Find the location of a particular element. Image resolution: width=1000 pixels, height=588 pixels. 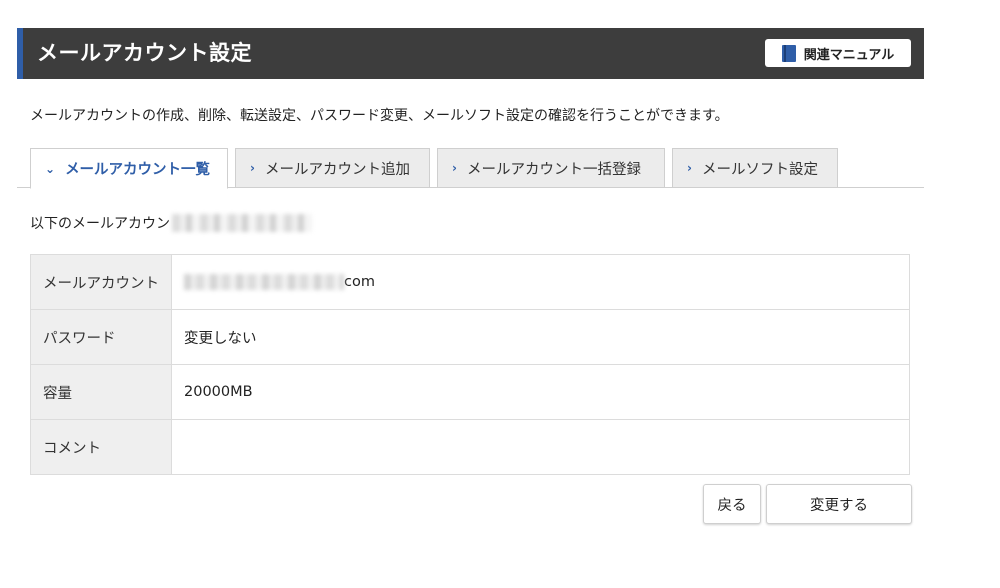

row-label: 容量 is located at coordinates (101, 392).